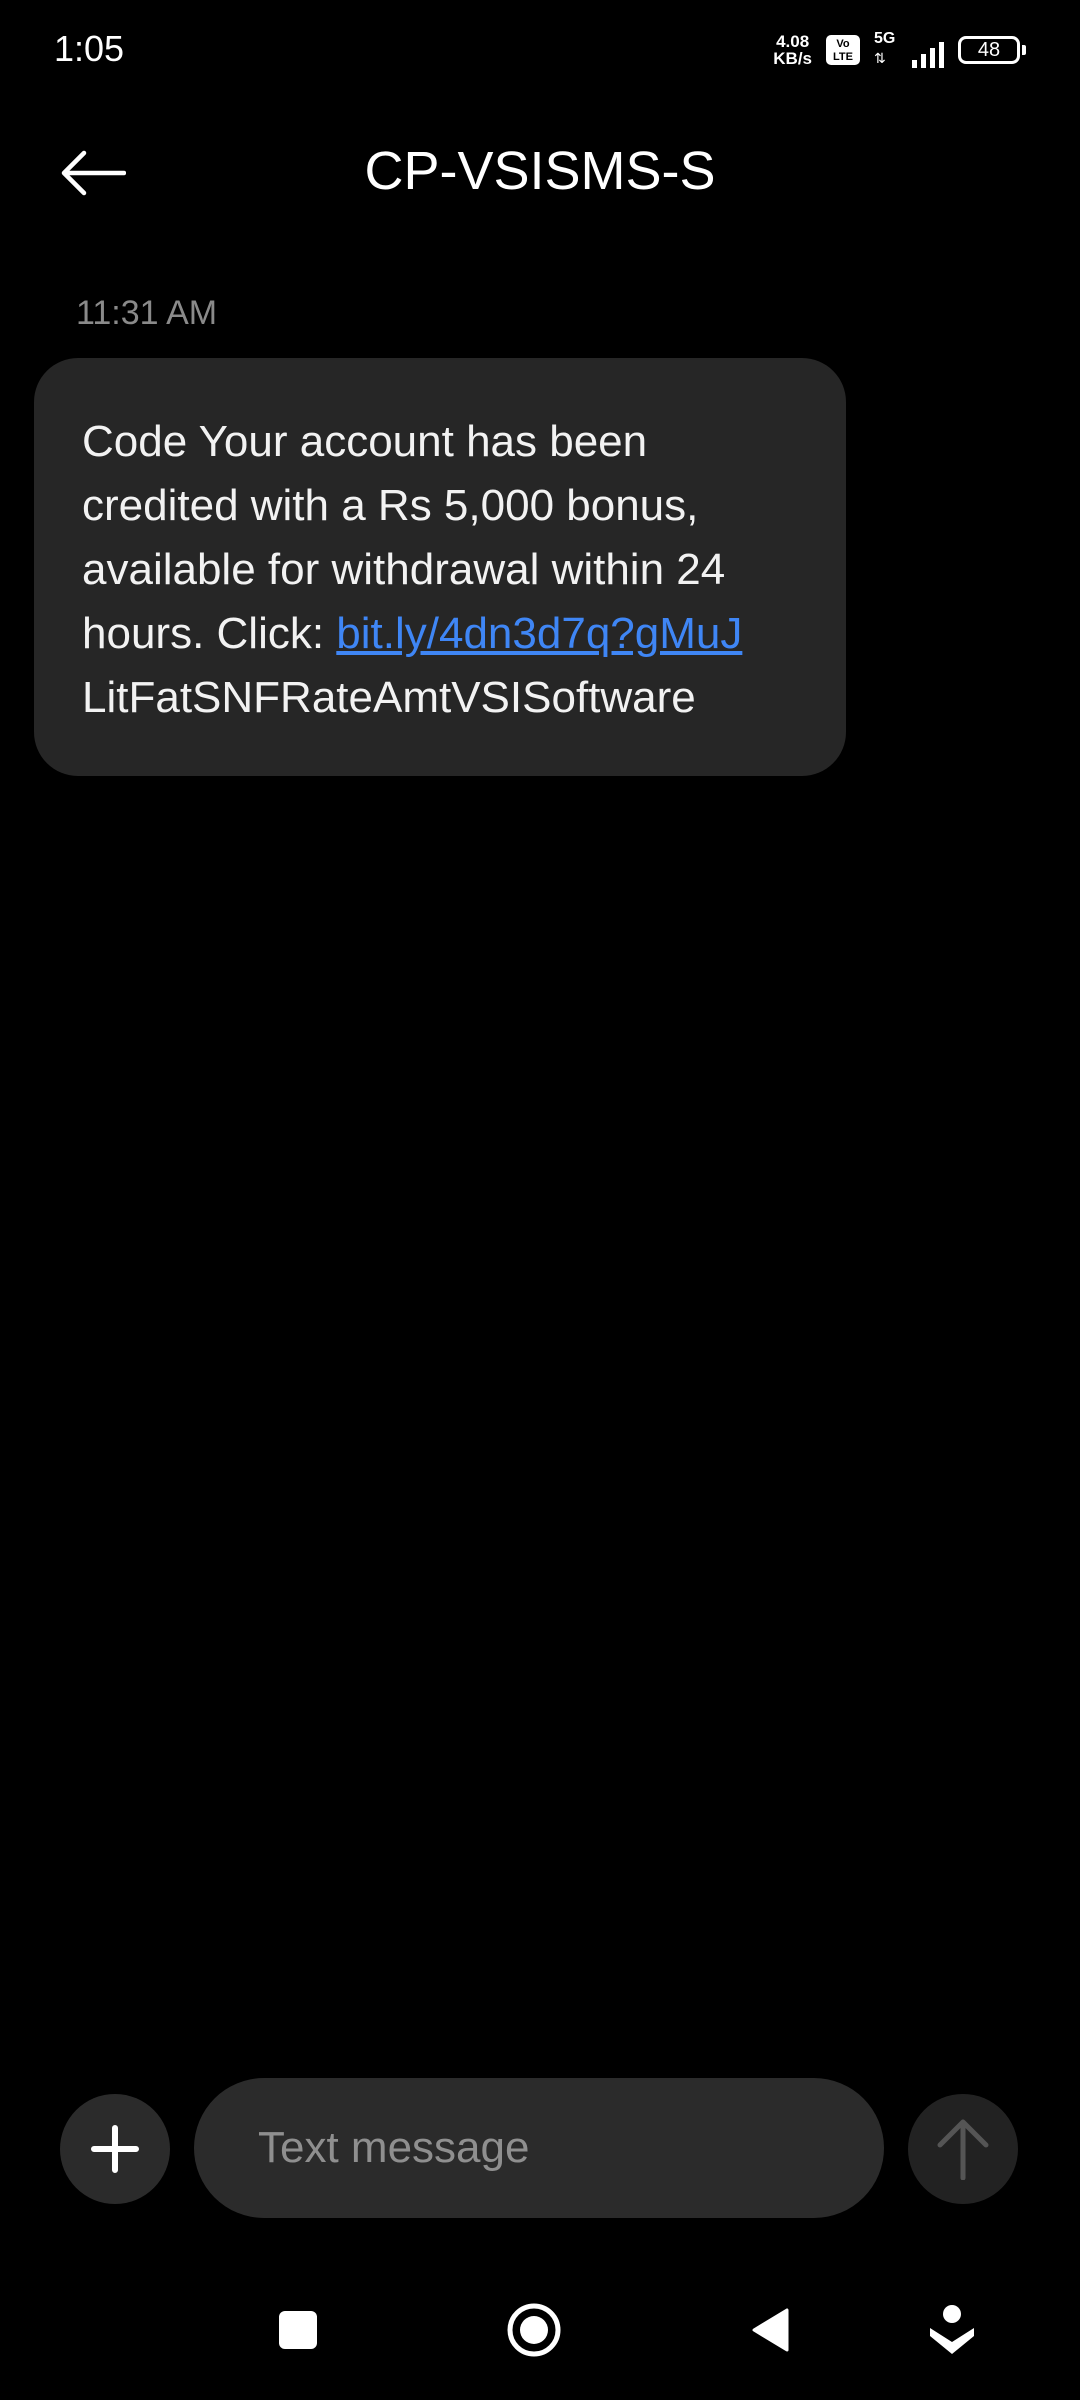 The image size is (1080, 2400). I want to click on attach-button, so click(115, 2149).